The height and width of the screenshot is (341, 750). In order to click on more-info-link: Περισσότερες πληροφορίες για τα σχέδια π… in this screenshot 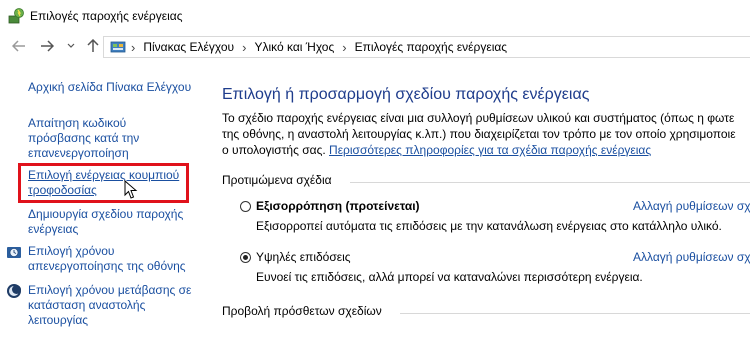, I will do `click(490, 150)`.